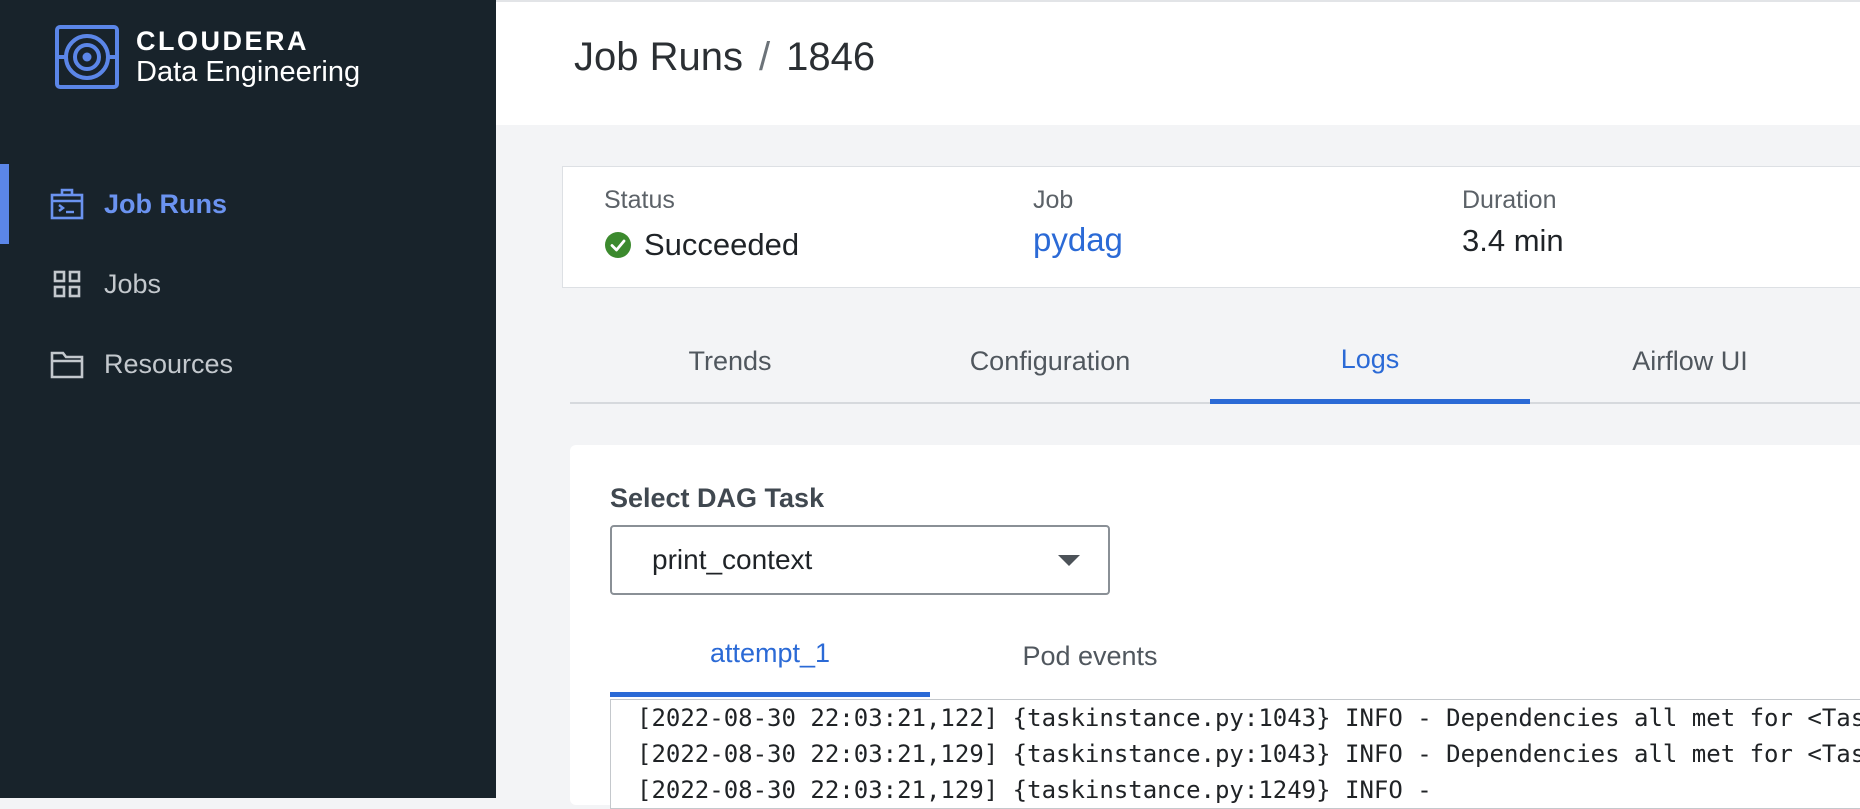 This screenshot has width=1860, height=809. I want to click on tab-attempt-1: attempt_1, so click(770, 656).